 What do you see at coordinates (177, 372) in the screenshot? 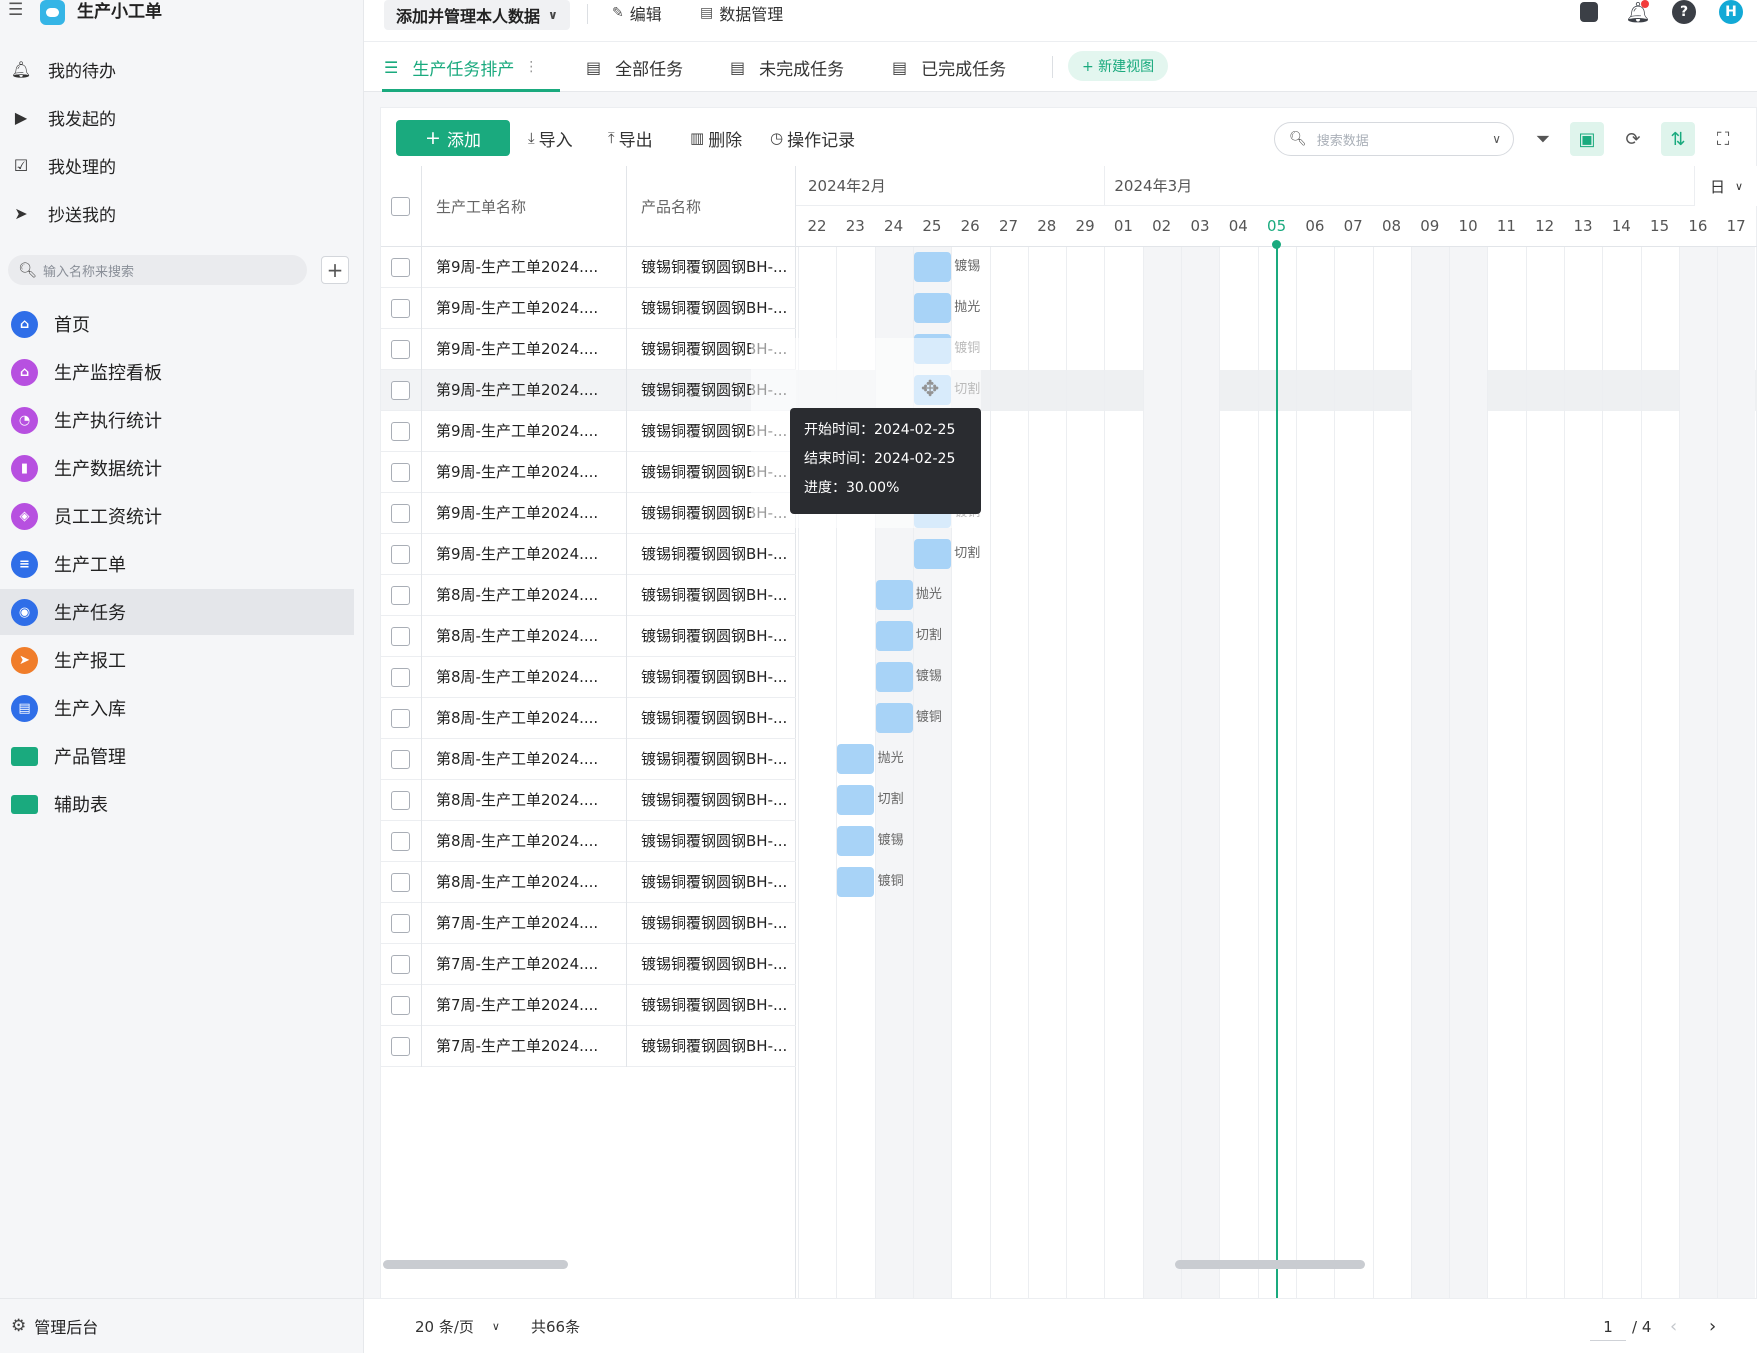
I see `sidebar-item: ⌂ 生产监控看板` at bounding box center [177, 372].